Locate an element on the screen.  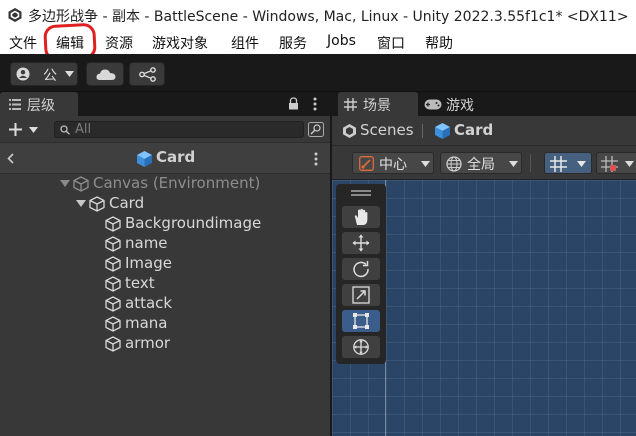
snap-increment-icon is located at coordinates (609, 164).